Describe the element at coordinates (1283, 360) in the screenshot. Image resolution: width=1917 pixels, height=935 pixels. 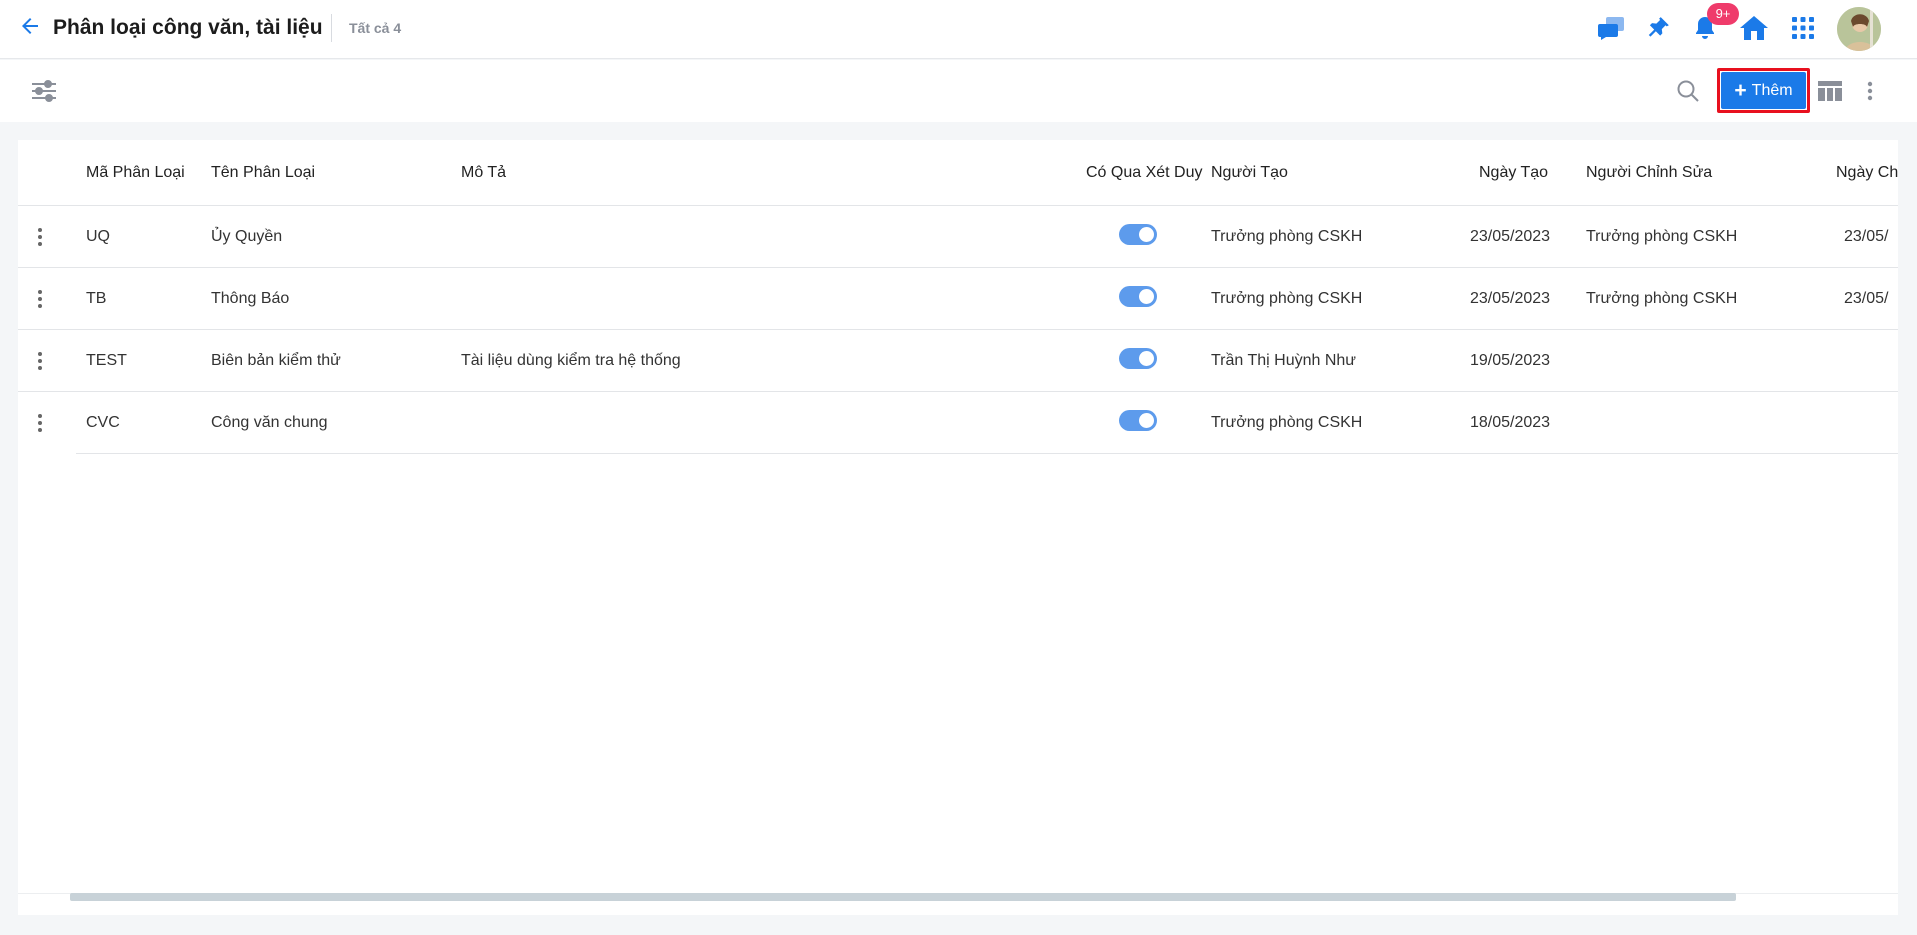
I see `cell-creator: Trần Thị Huỳnh Như` at that location.